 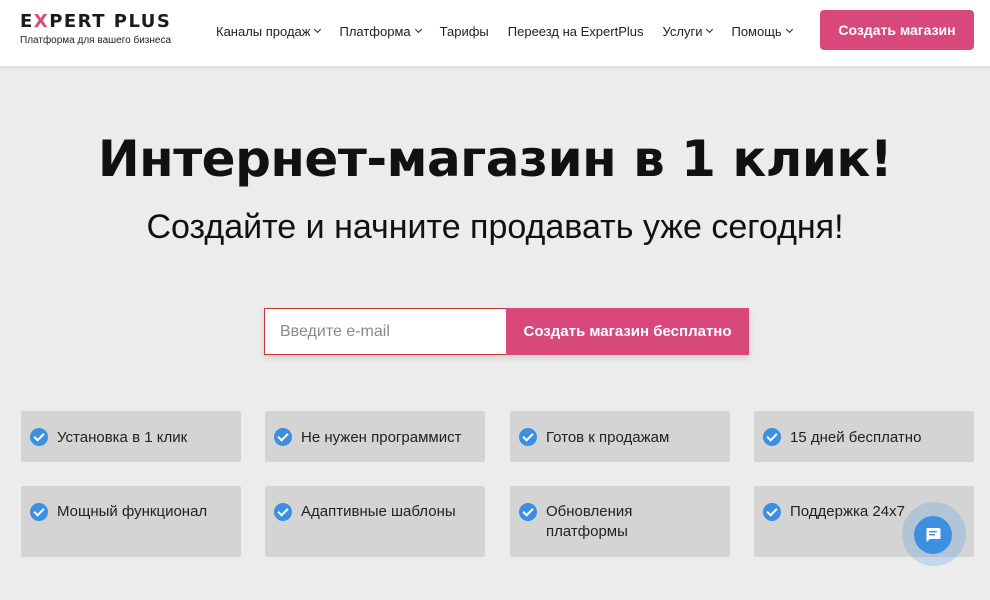 I want to click on feature-card: Не нужен программист, so click(x=375, y=436).